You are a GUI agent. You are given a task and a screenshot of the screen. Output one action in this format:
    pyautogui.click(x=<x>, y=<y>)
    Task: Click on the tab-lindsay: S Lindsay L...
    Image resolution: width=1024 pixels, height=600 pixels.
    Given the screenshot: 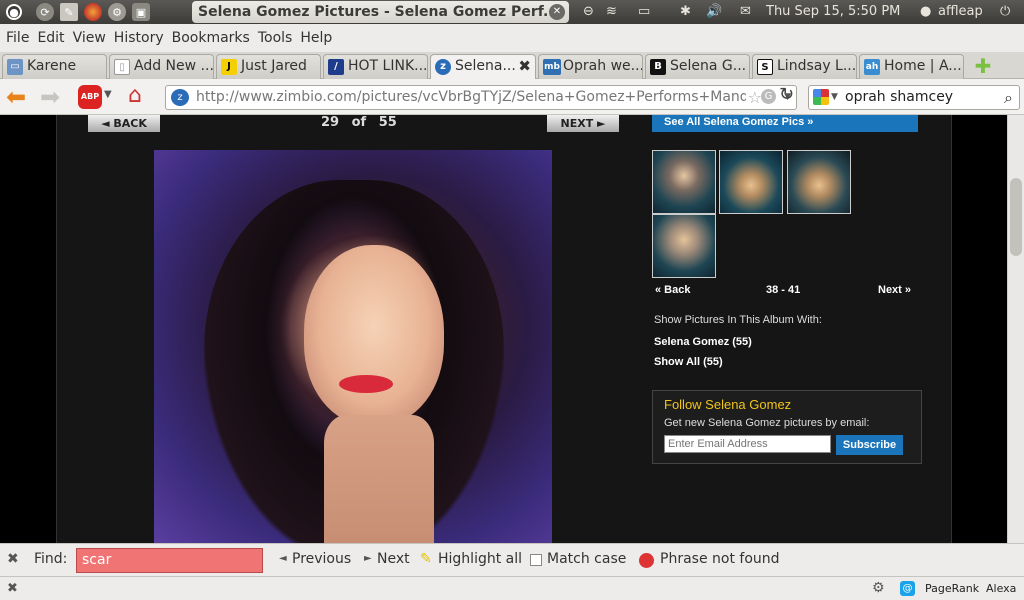 What is the action you would take?
    pyautogui.click(x=804, y=66)
    